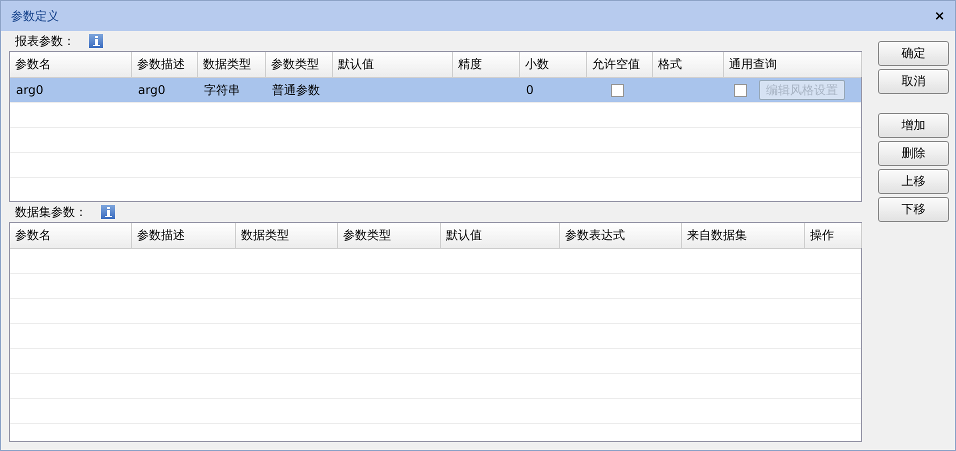 This screenshot has width=956, height=451. Describe the element at coordinates (913, 125) in the screenshot. I see `dialog-button: 增加` at that location.